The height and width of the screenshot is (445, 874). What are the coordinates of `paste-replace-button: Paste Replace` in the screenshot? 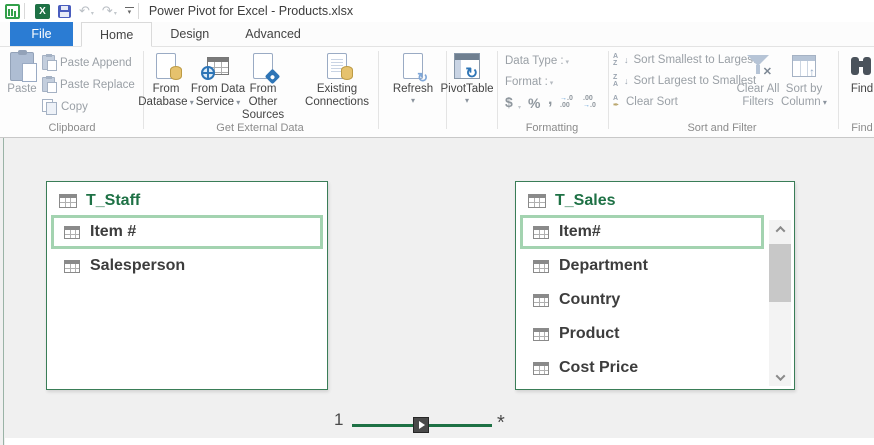 It's located at (88, 84).